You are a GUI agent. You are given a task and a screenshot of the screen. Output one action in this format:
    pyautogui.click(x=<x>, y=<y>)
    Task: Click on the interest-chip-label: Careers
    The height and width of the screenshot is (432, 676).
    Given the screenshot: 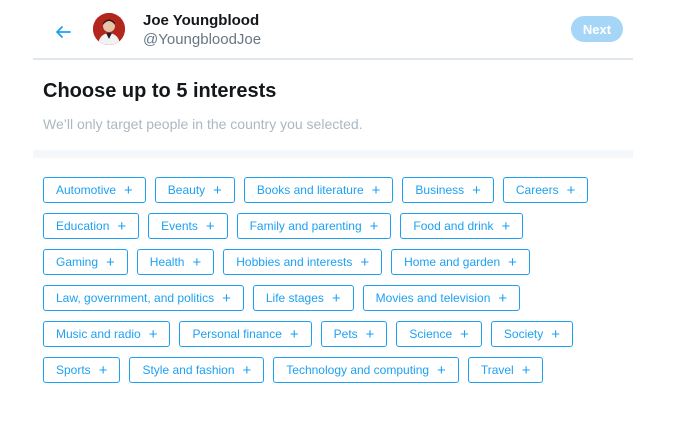 What is the action you would take?
    pyautogui.click(x=537, y=190)
    